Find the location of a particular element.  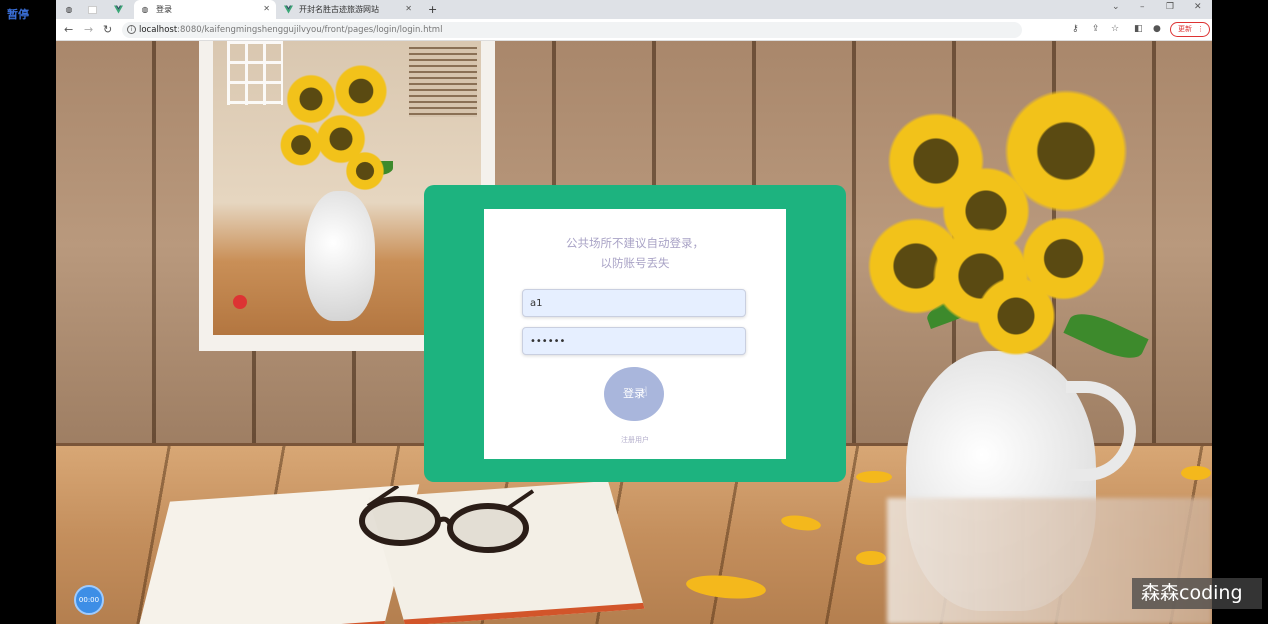

password-input is located at coordinates (634, 341).